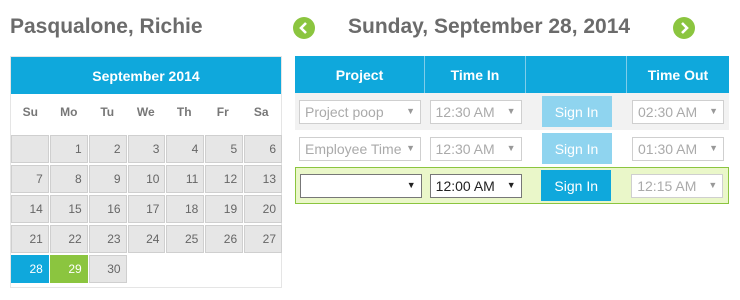  I want to click on next-day-button, so click(684, 28).